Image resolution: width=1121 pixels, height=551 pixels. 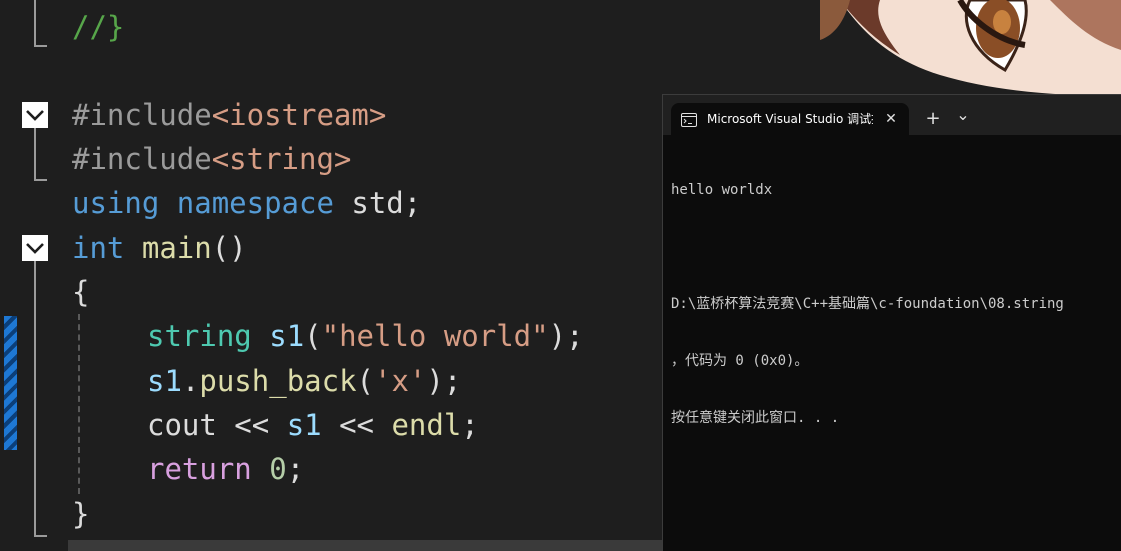 What do you see at coordinates (278, 469) in the screenshot?
I see `number-literal-token: 0` at bounding box center [278, 469].